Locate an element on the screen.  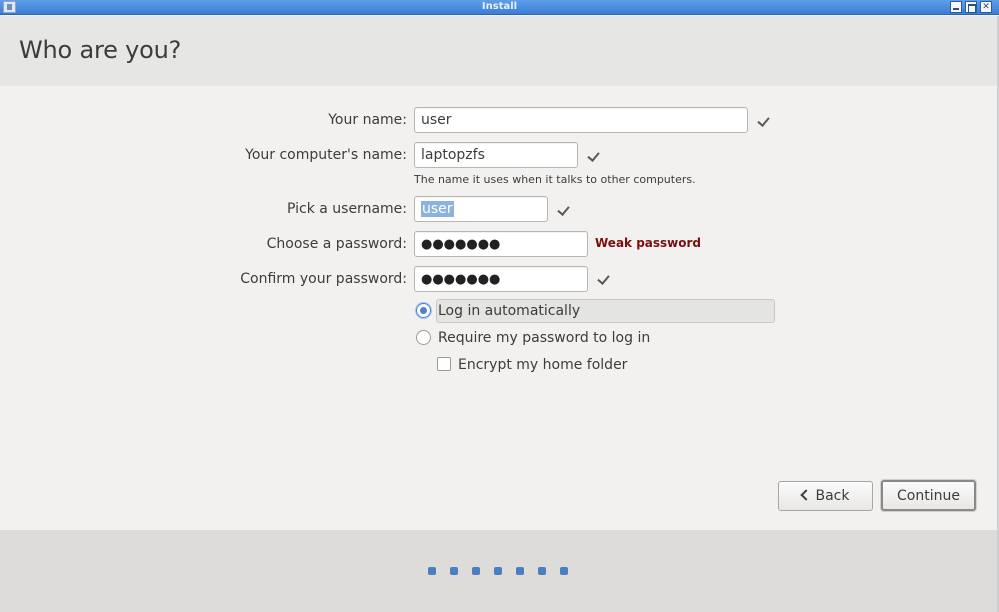
computer-name-input: laptopzfs is located at coordinates (496, 155).